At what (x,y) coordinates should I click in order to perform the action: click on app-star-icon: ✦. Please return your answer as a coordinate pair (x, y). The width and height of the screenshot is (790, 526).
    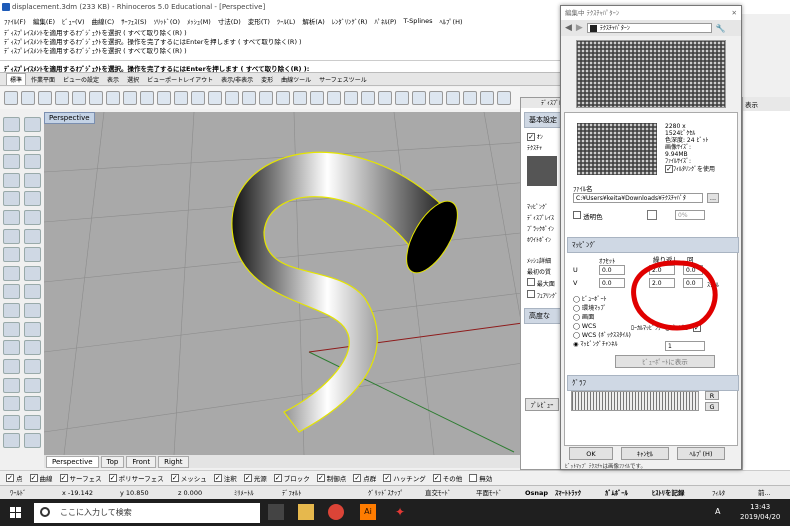
    Looking at the image, I should click on (400, 512).